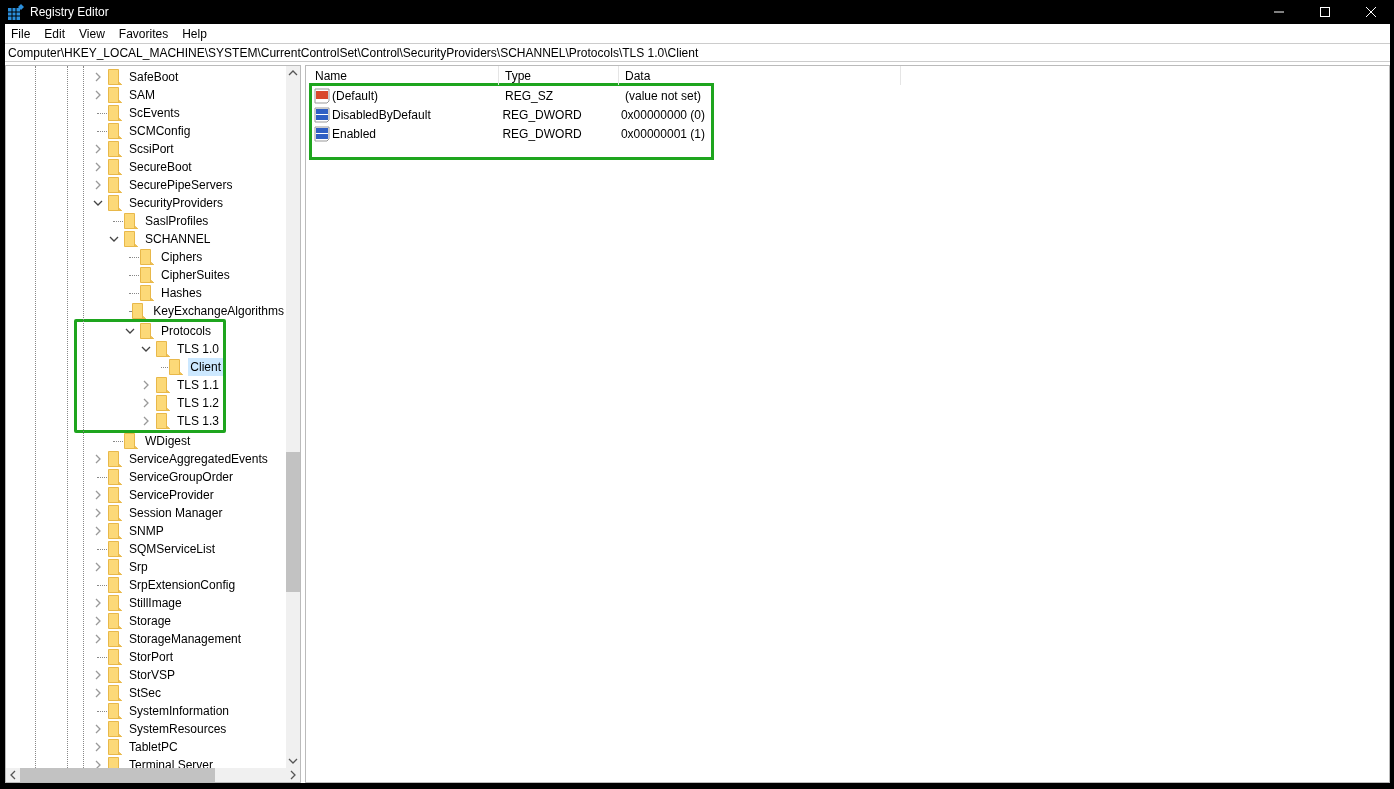  What do you see at coordinates (92, 33) in the screenshot?
I see `menu-item: View` at bounding box center [92, 33].